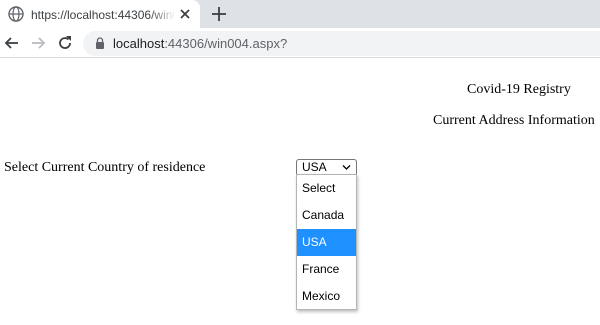 Image resolution: width=600 pixels, height=325 pixels. I want to click on option-usa: USA, so click(326, 242).